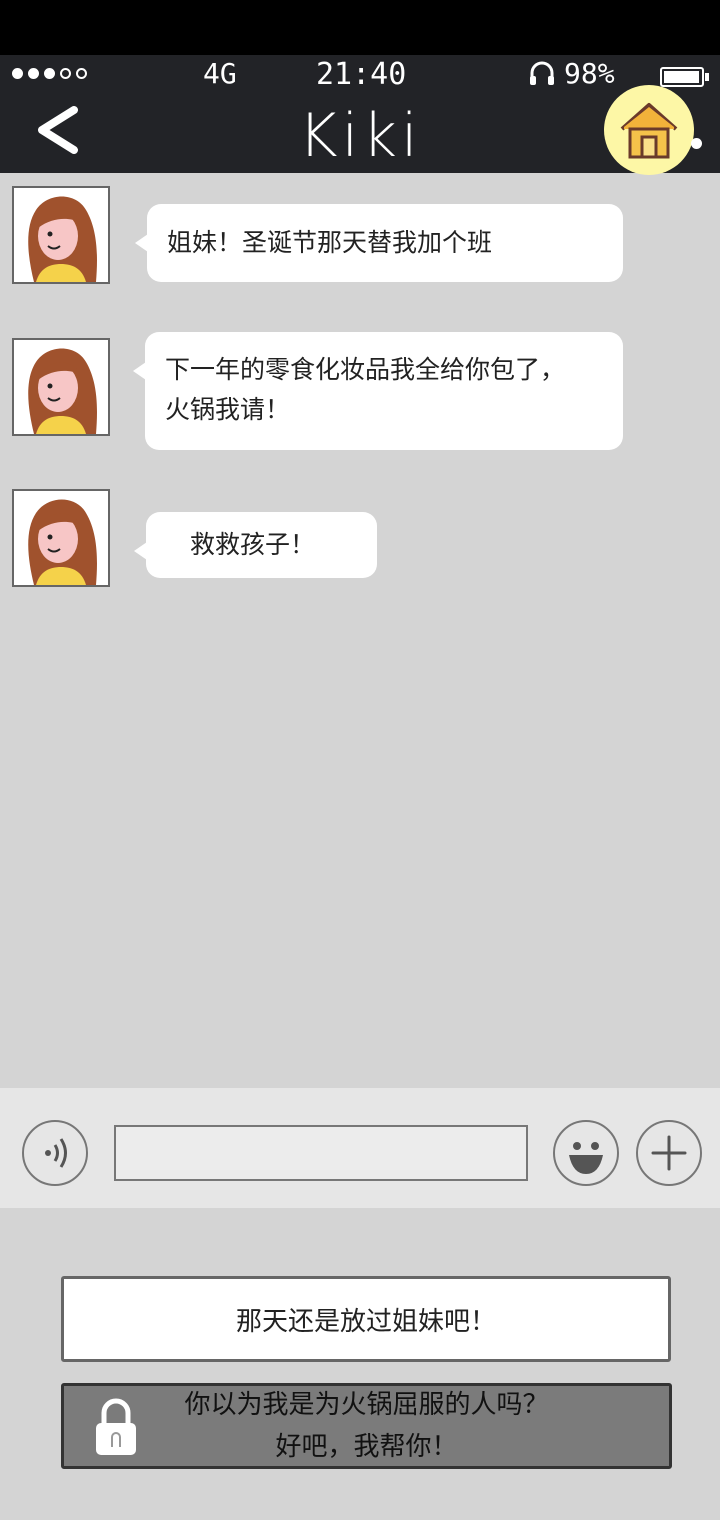 The height and width of the screenshot is (1520, 720). Describe the element at coordinates (360, 27) in the screenshot. I see `top-black-bar` at that location.